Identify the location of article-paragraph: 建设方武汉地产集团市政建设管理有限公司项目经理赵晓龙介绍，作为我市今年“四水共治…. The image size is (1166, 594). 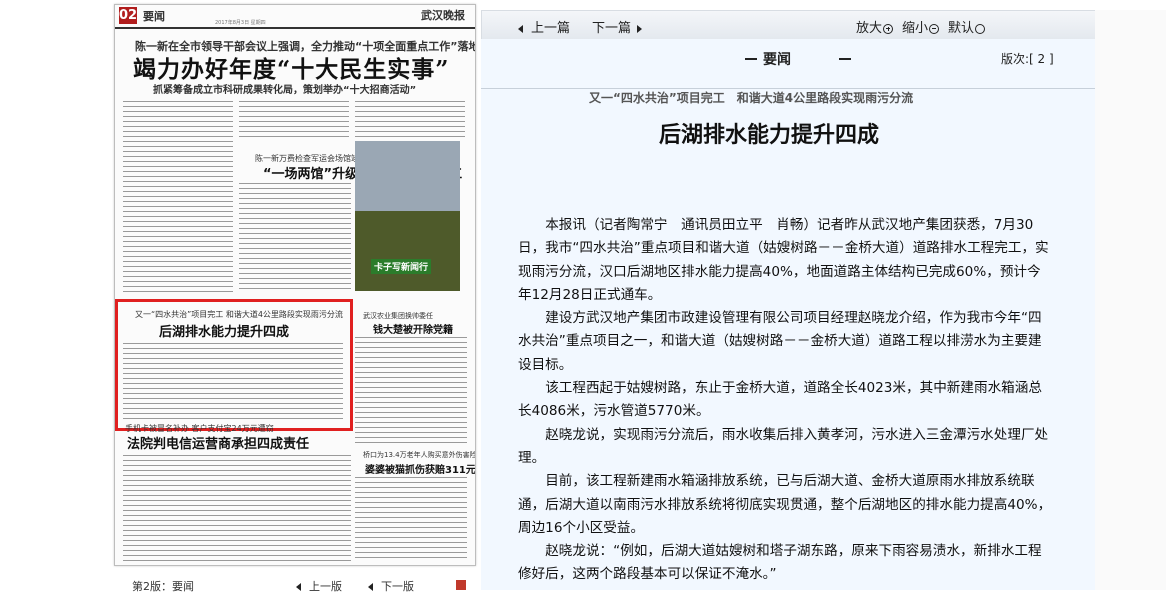
(780, 341).